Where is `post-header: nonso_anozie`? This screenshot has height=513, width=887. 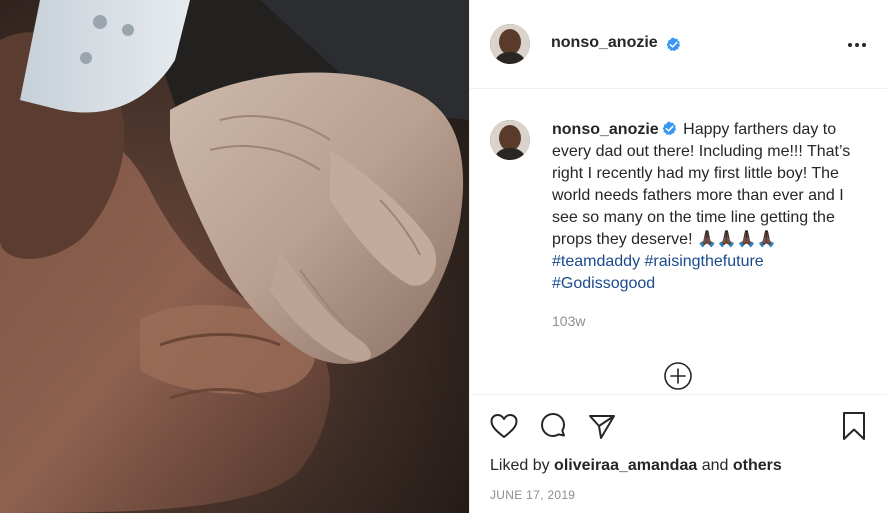 post-header: nonso_anozie is located at coordinates (678, 44).